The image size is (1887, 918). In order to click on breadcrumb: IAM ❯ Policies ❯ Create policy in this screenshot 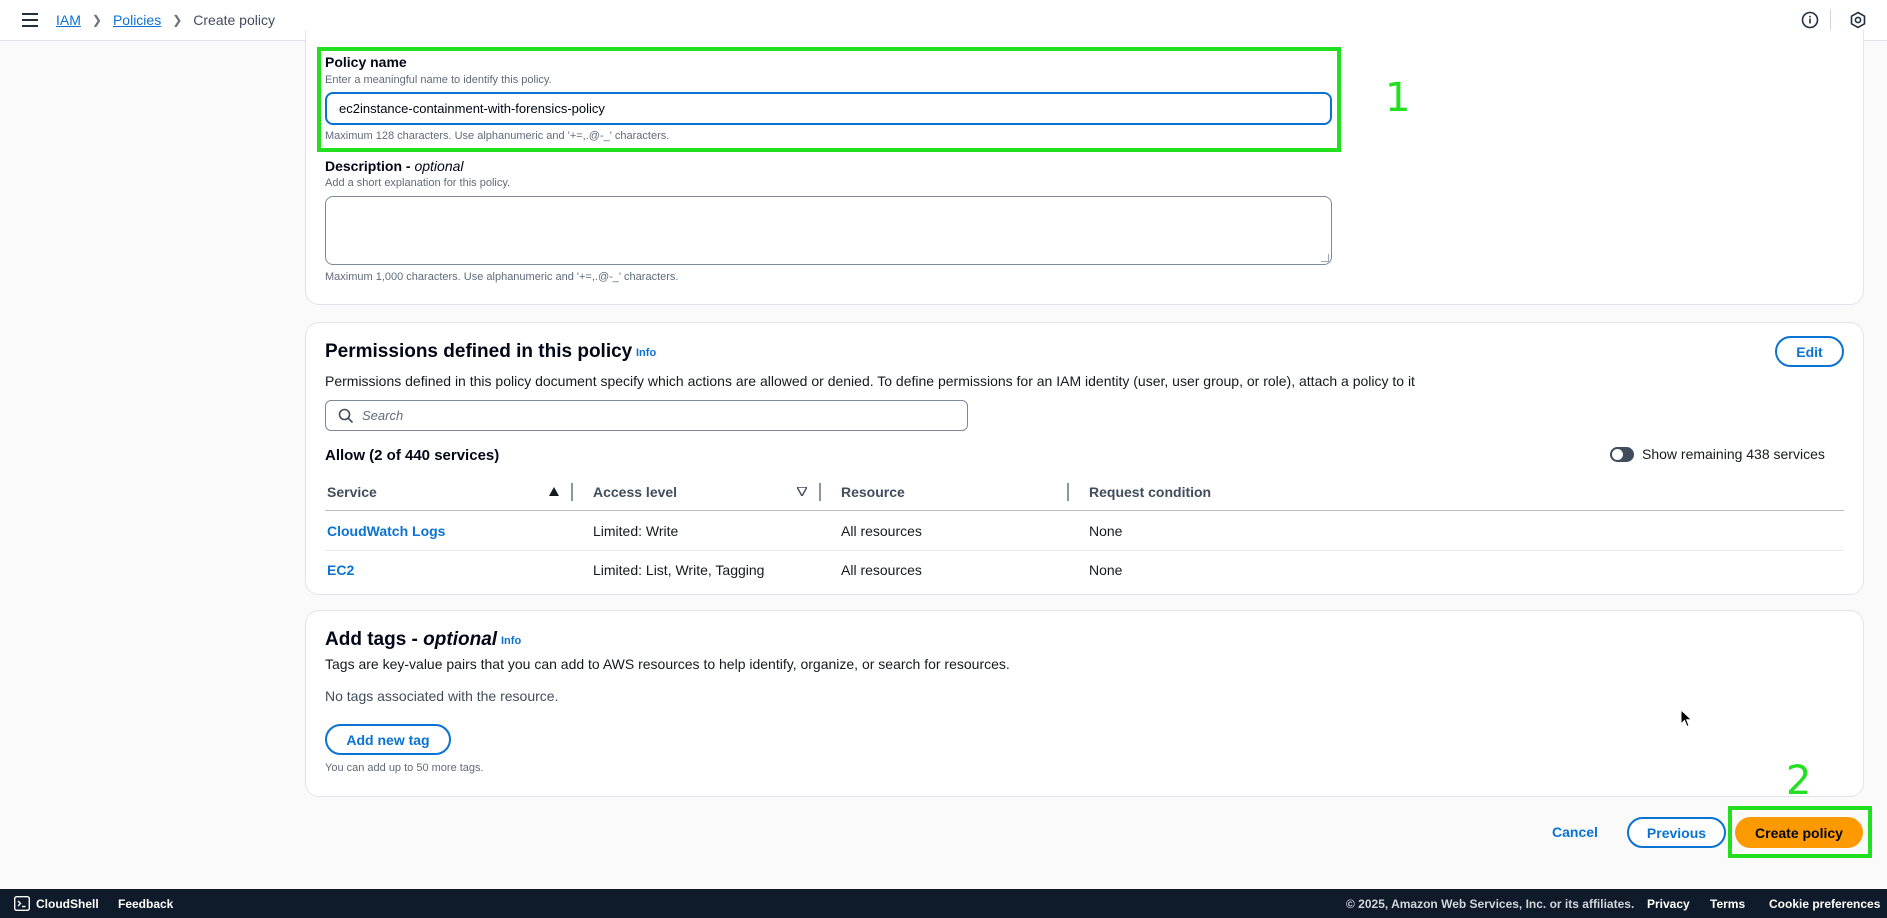, I will do `click(165, 20)`.